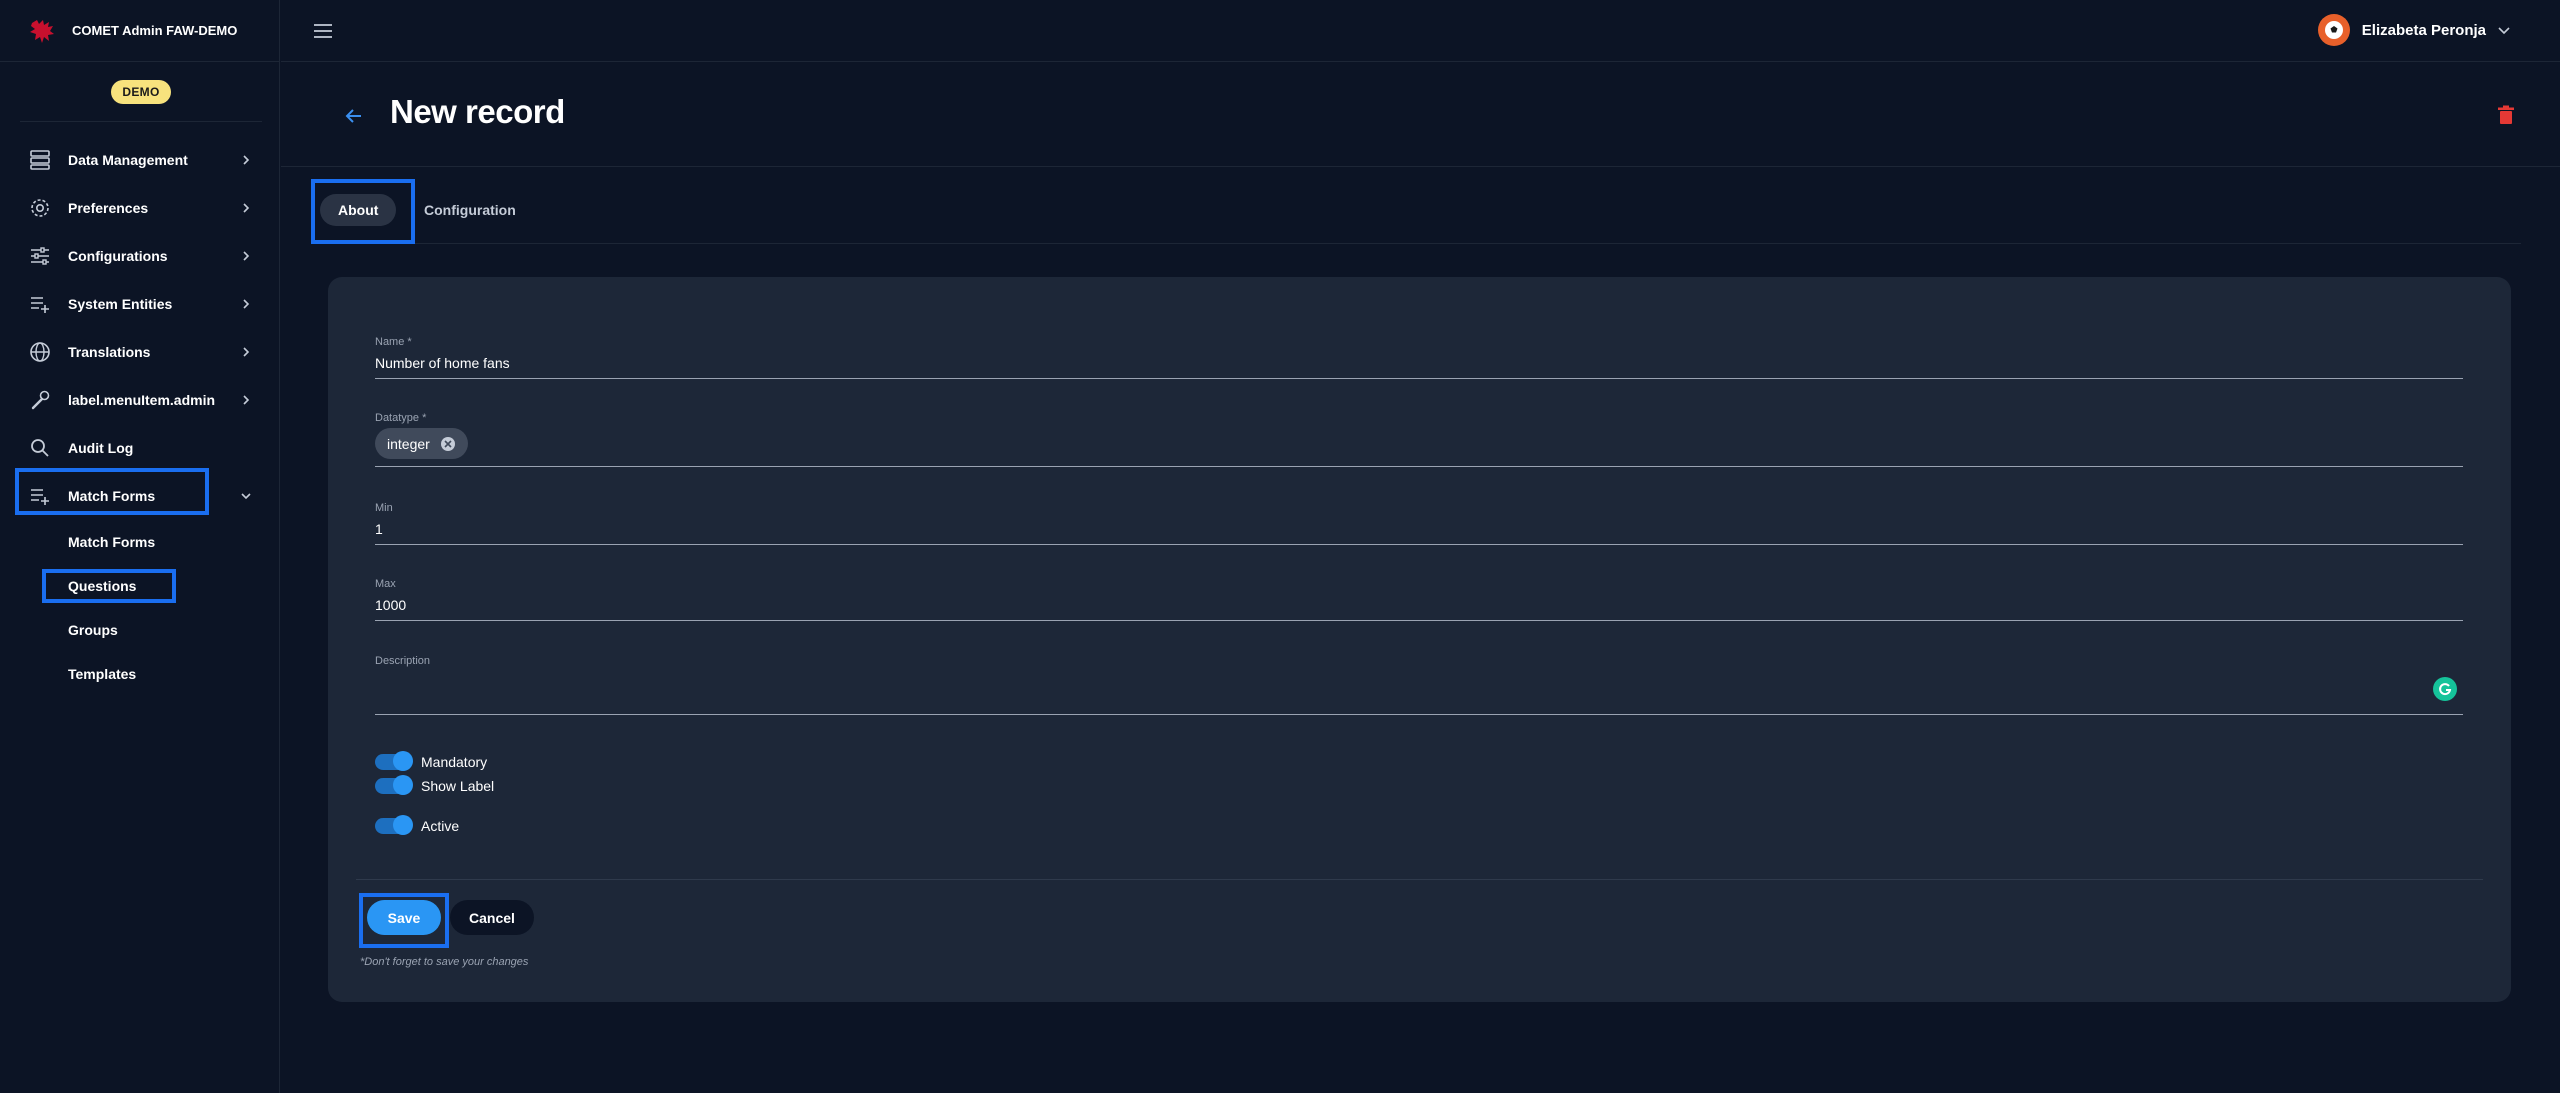 This screenshot has height=1093, width=2560. What do you see at coordinates (108, 208) in the screenshot?
I see `sidebar-item-label: Preferences` at bounding box center [108, 208].